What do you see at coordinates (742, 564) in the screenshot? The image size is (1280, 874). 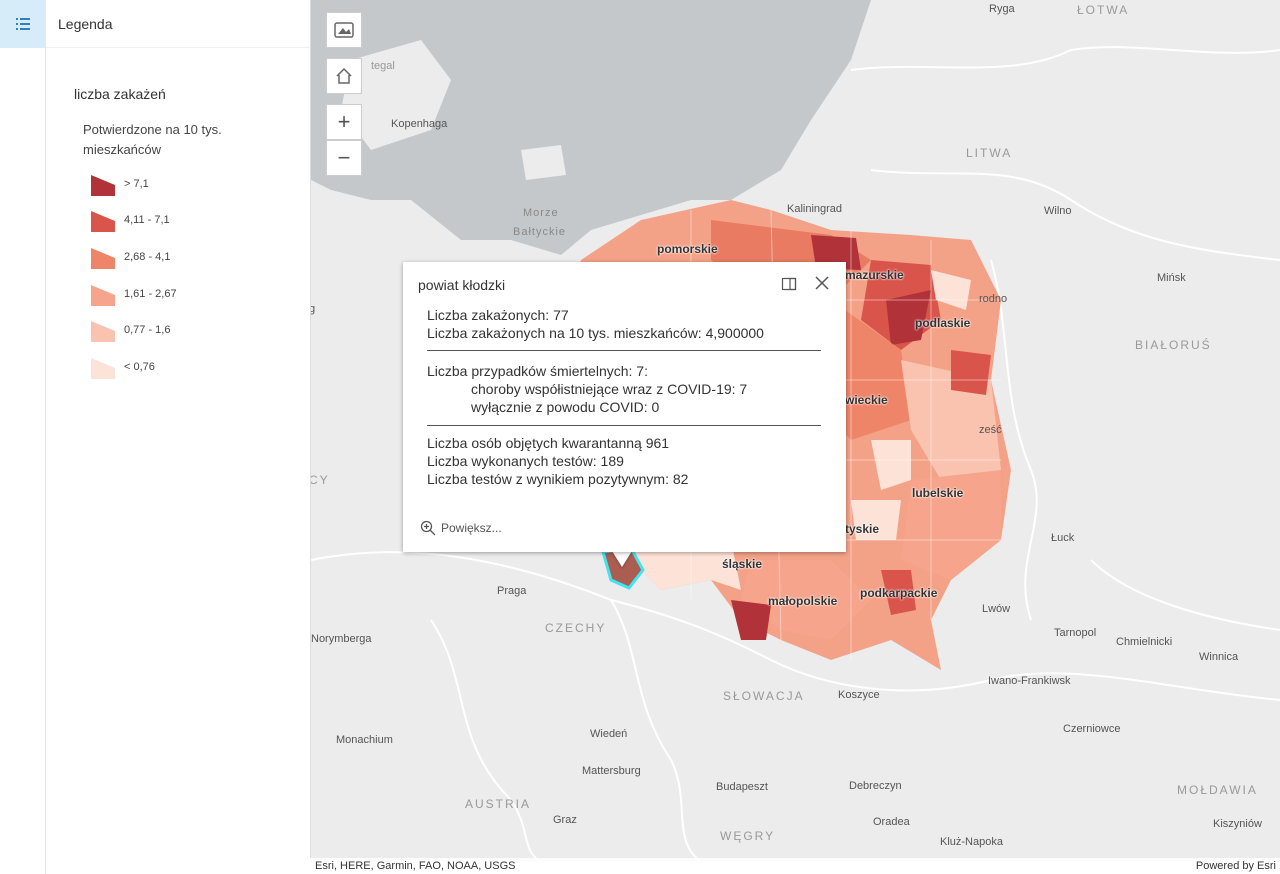 I see `map-label-slaskie: śląskie` at bounding box center [742, 564].